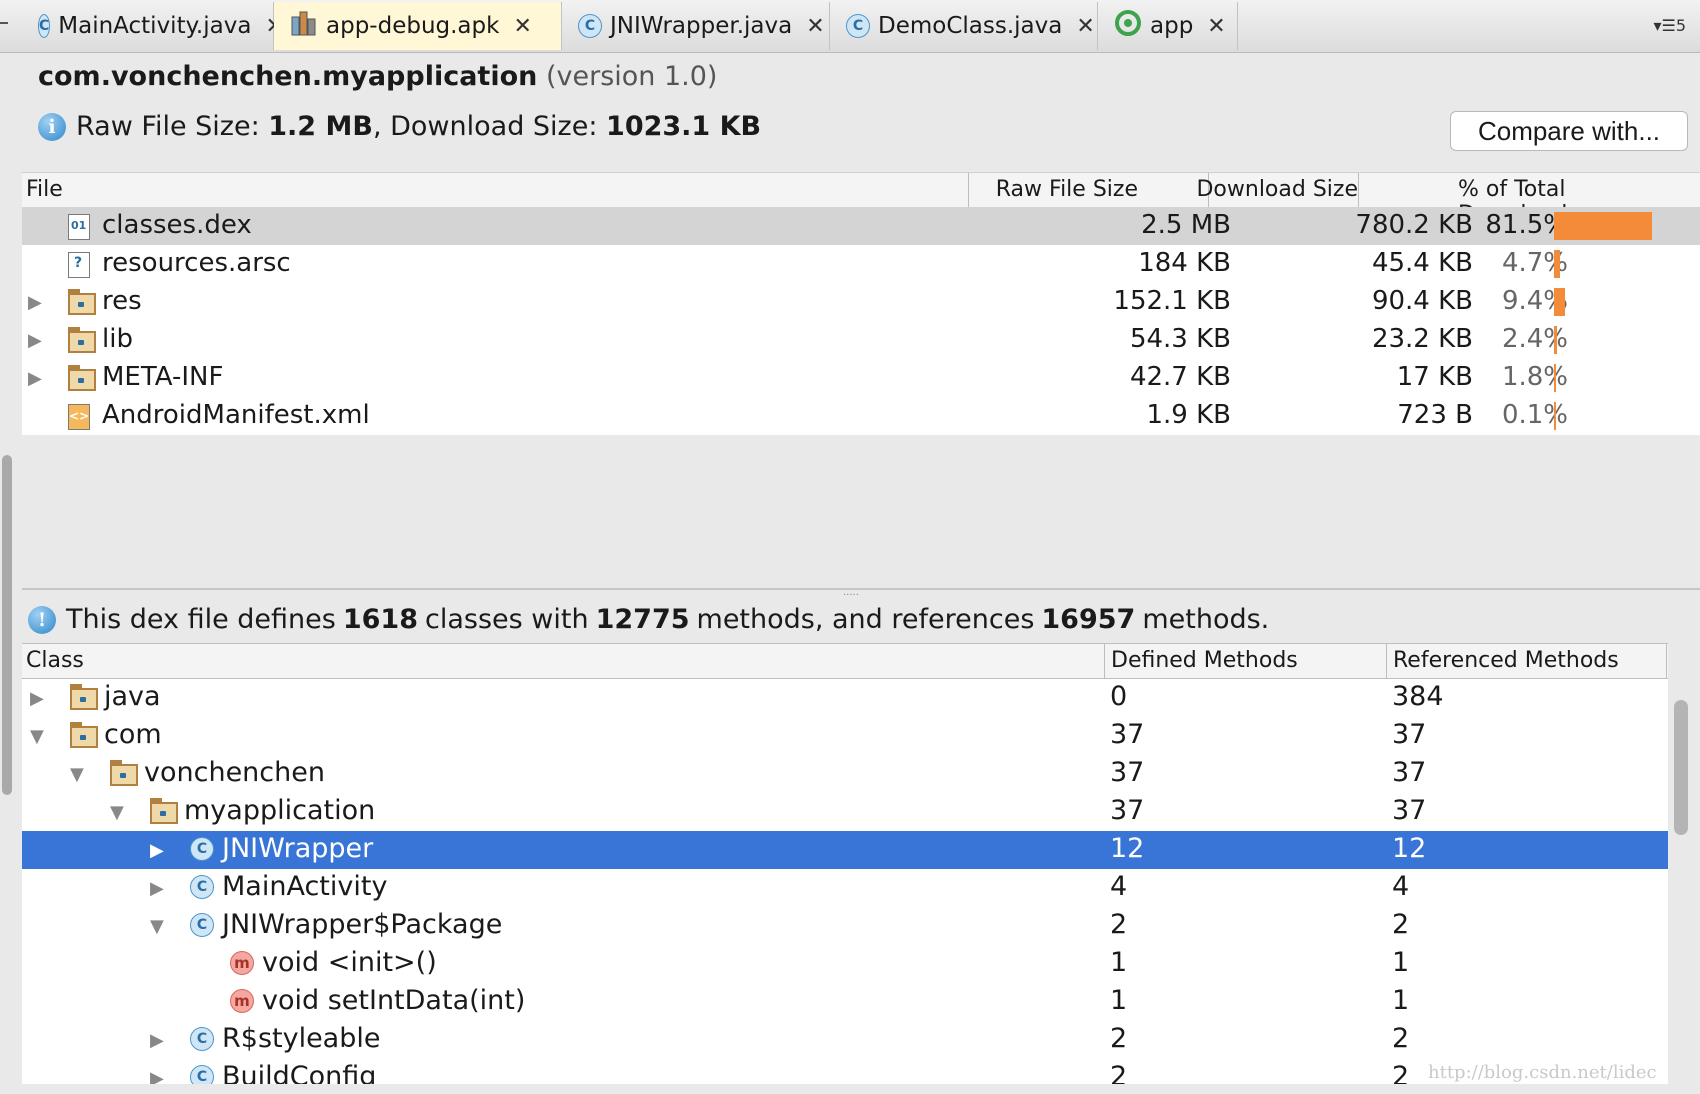 The width and height of the screenshot is (1700, 1094). What do you see at coordinates (122, 301) in the screenshot?
I see `file-name: res` at bounding box center [122, 301].